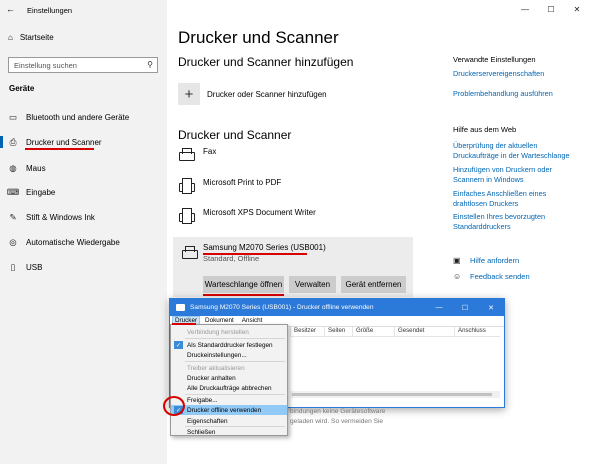  Describe the element at coordinates (13, 167) in the screenshot. I see `mouse-icon: ◍` at that location.